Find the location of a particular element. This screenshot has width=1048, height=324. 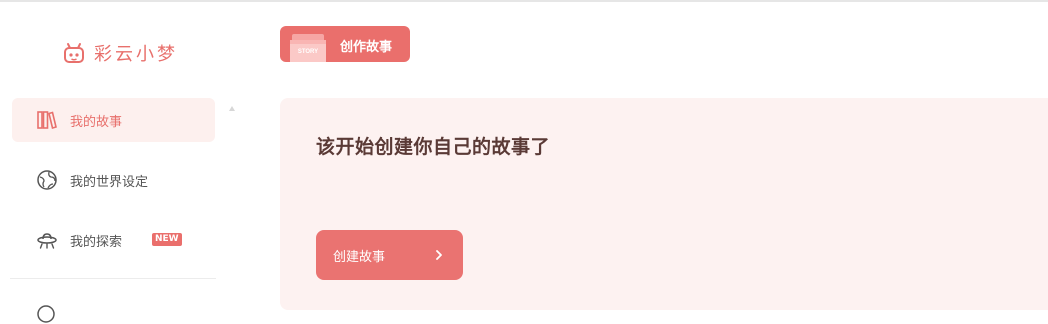

new-badge: NEW is located at coordinates (167, 239).